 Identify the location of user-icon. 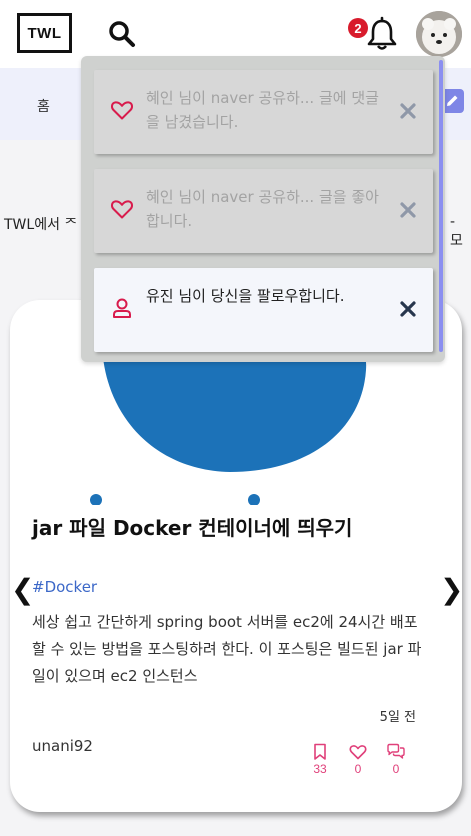
(122, 308).